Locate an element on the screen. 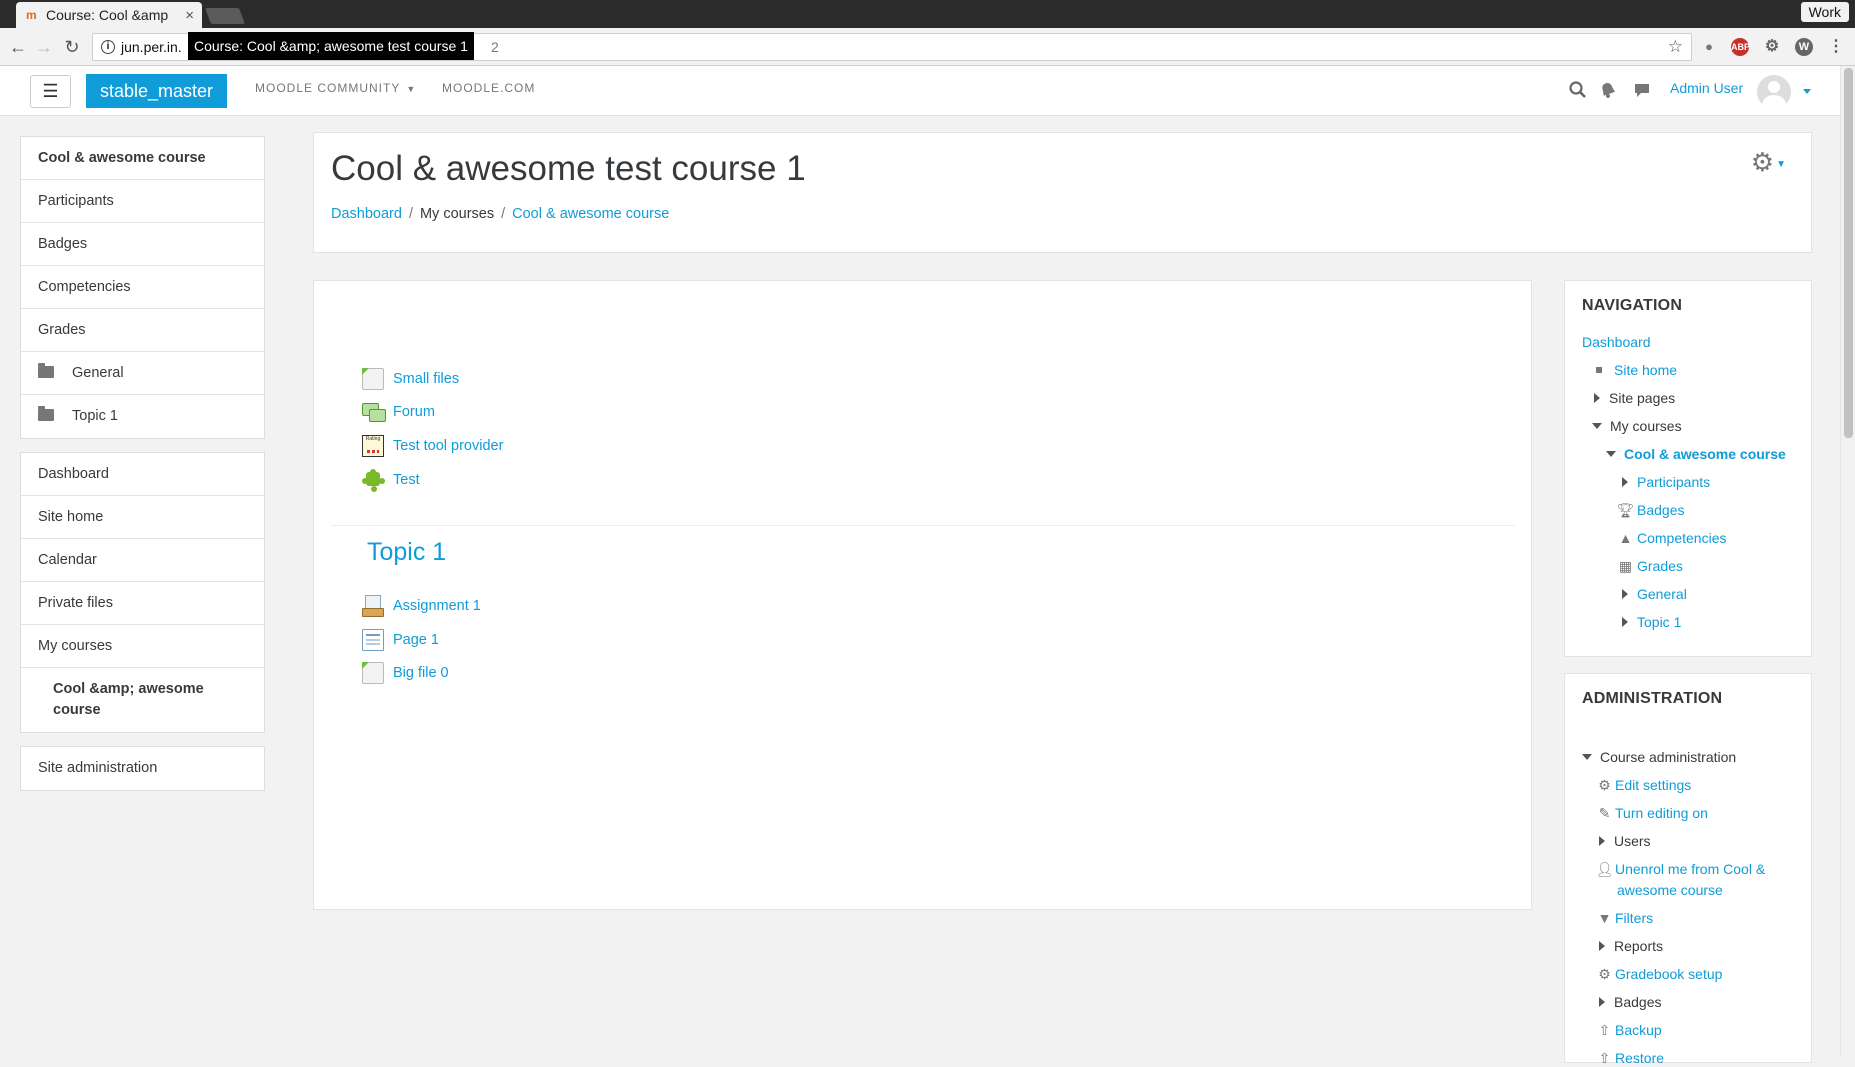 Image resolution: width=1855 pixels, height=1067 pixels. breadcrumb-dashboard: Dashboard is located at coordinates (366, 214).